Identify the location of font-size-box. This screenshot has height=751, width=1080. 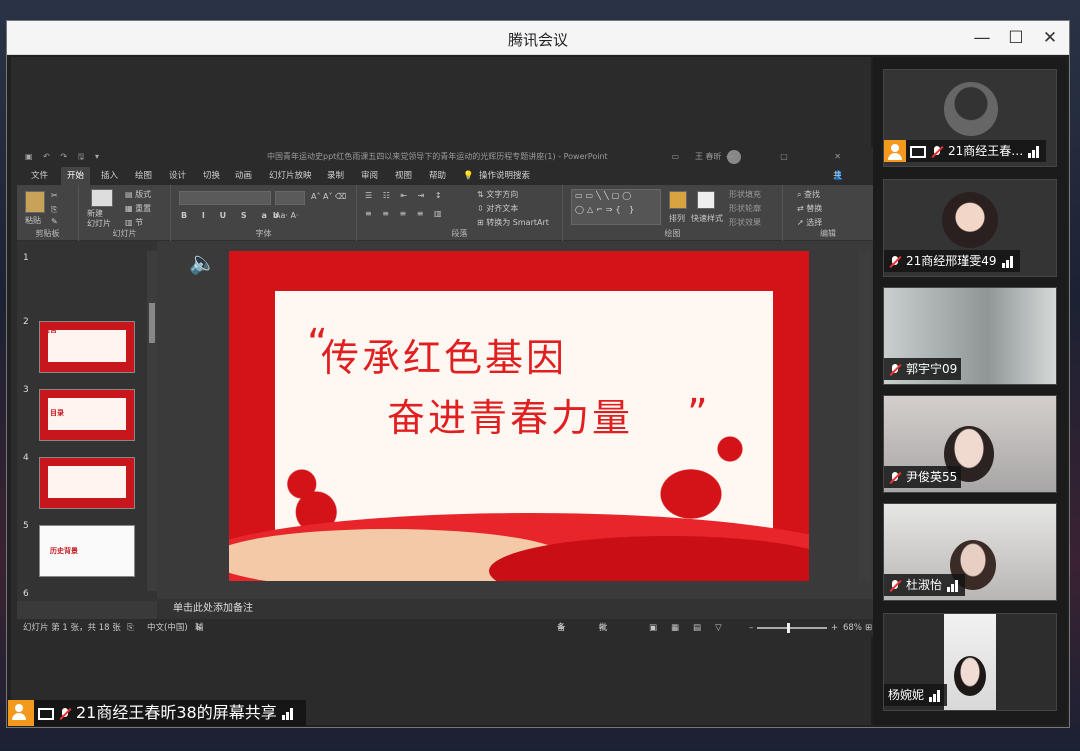
(290, 198).